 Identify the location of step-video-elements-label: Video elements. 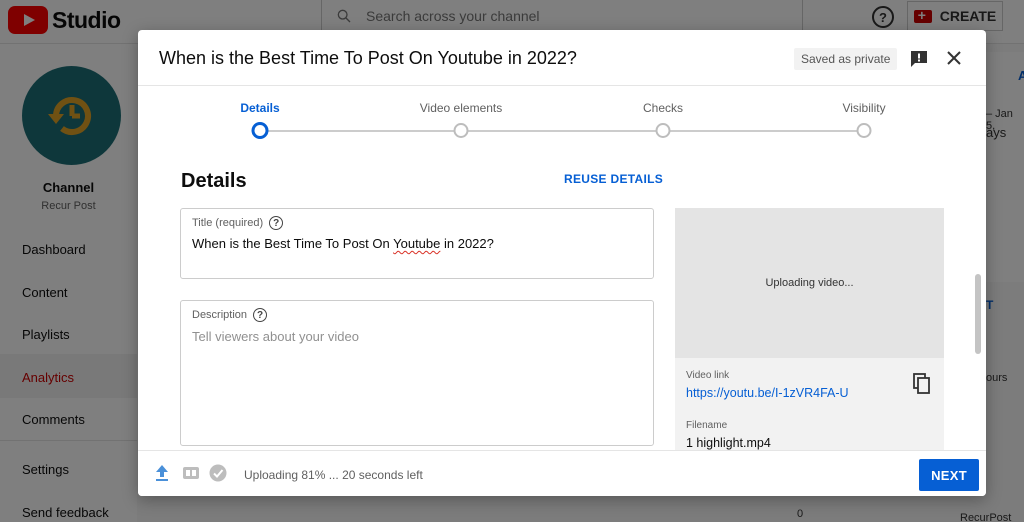
(461, 108).